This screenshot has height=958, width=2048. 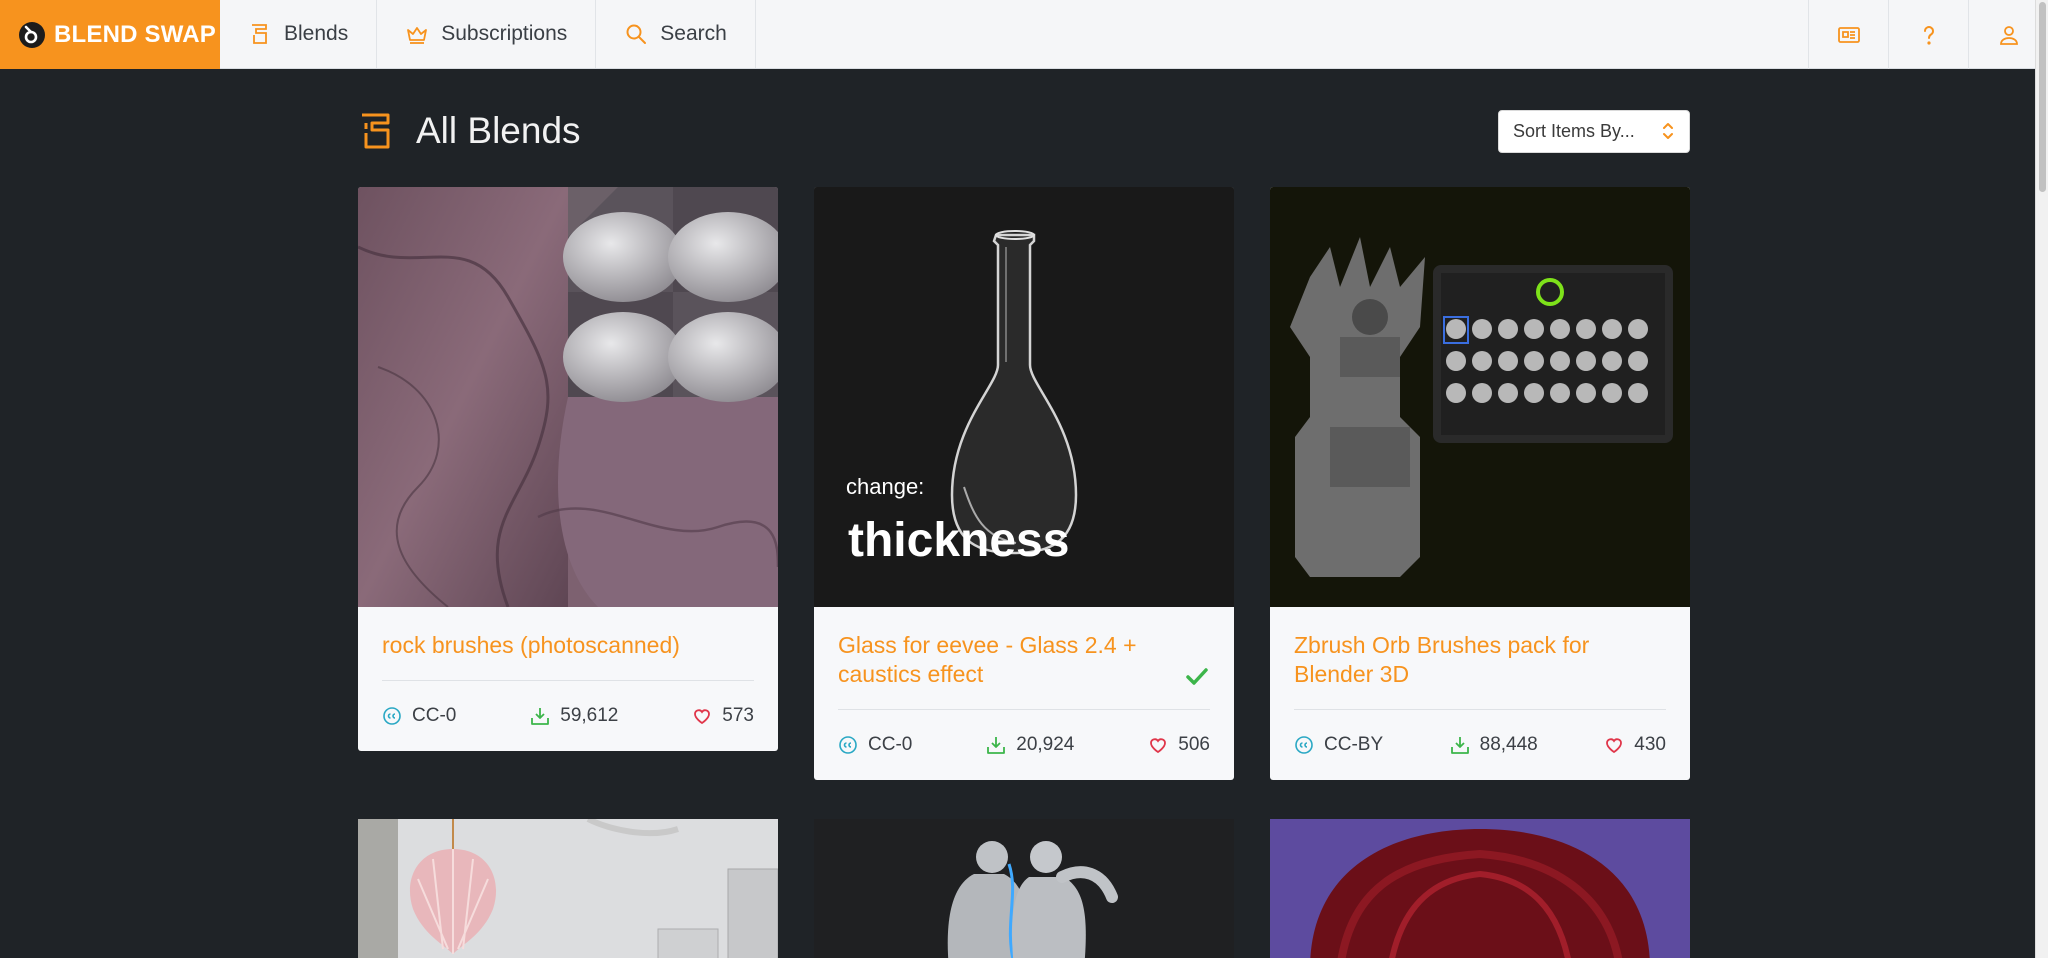 What do you see at coordinates (1354, 744) in the screenshot?
I see `license-label: CC-BY` at bounding box center [1354, 744].